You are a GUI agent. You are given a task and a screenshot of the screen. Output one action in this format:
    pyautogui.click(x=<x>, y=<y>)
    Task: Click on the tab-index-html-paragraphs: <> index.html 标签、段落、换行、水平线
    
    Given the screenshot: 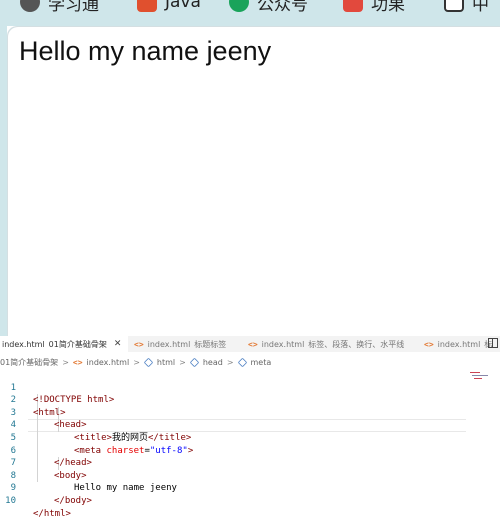 What is the action you would take?
    pyautogui.click(x=330, y=344)
    